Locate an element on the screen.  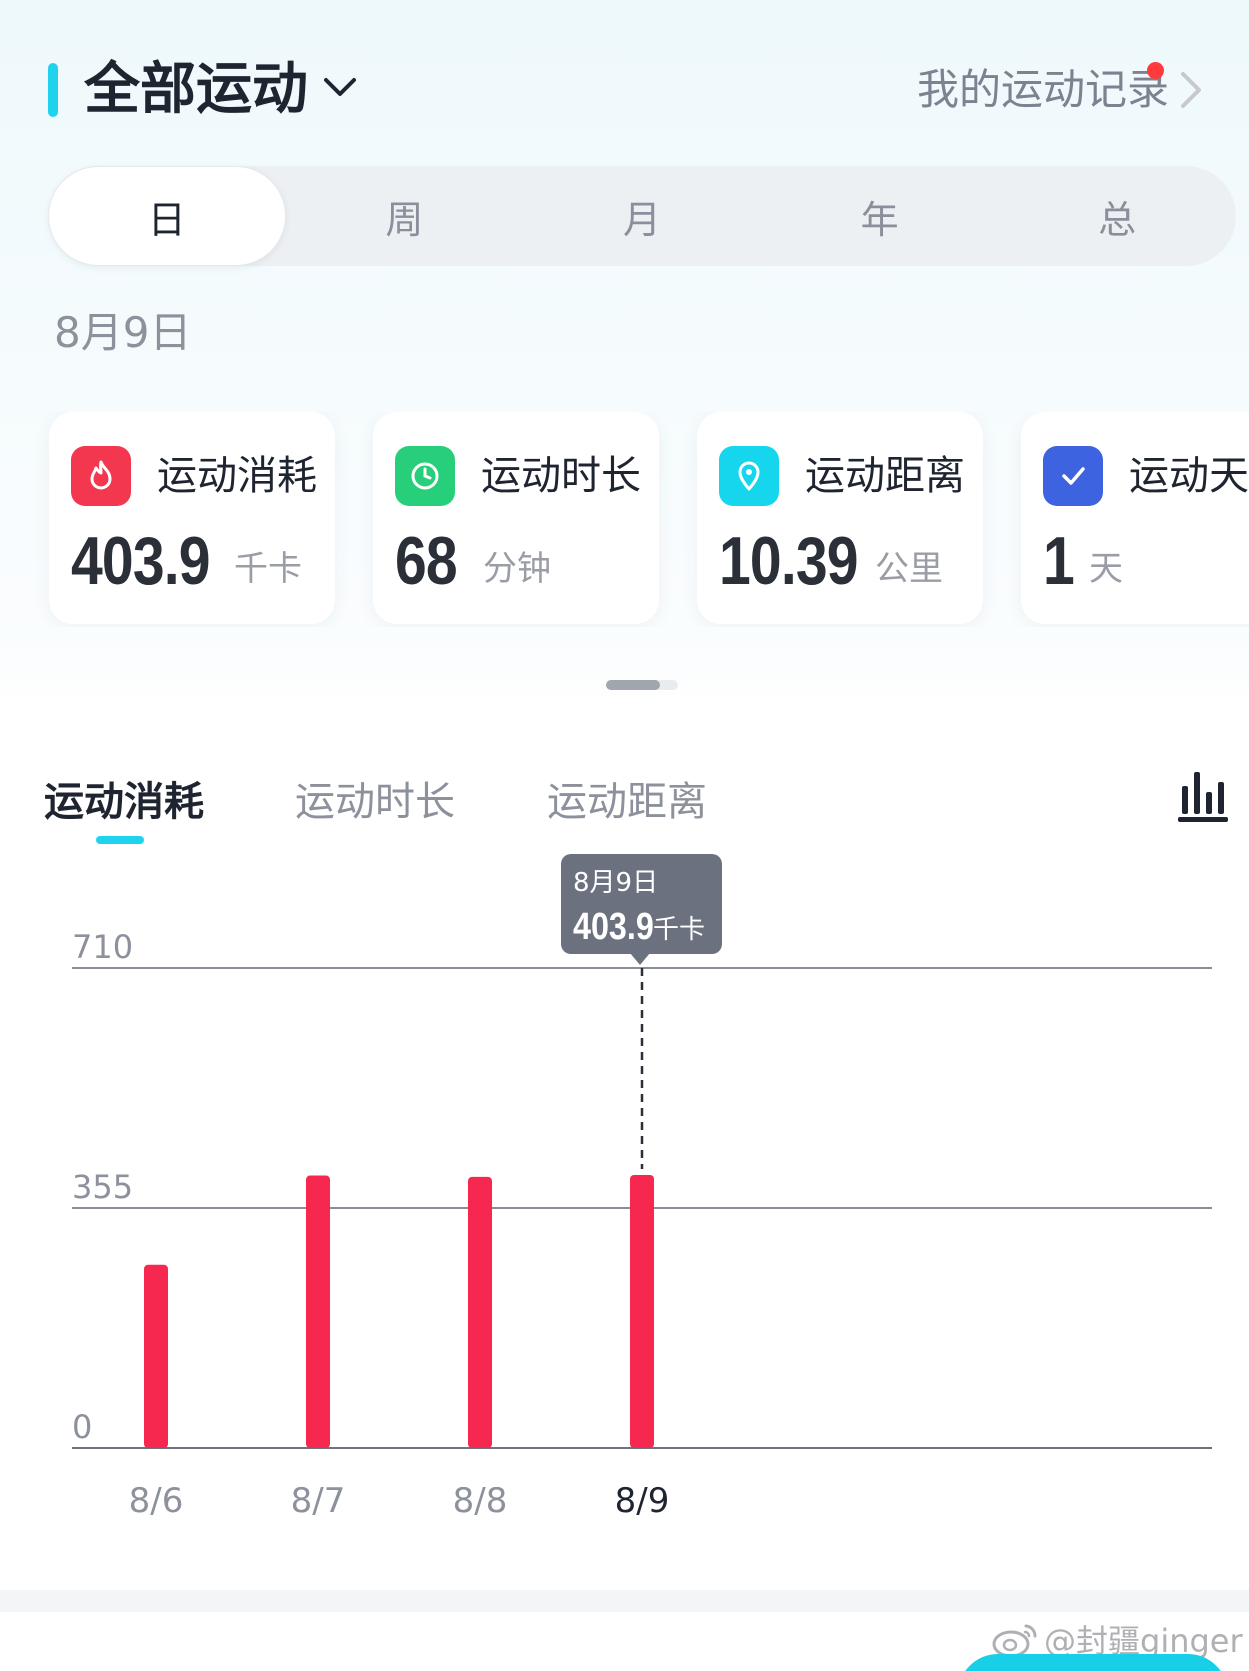
x-tick-label: 8/9 is located at coordinates (642, 1501).